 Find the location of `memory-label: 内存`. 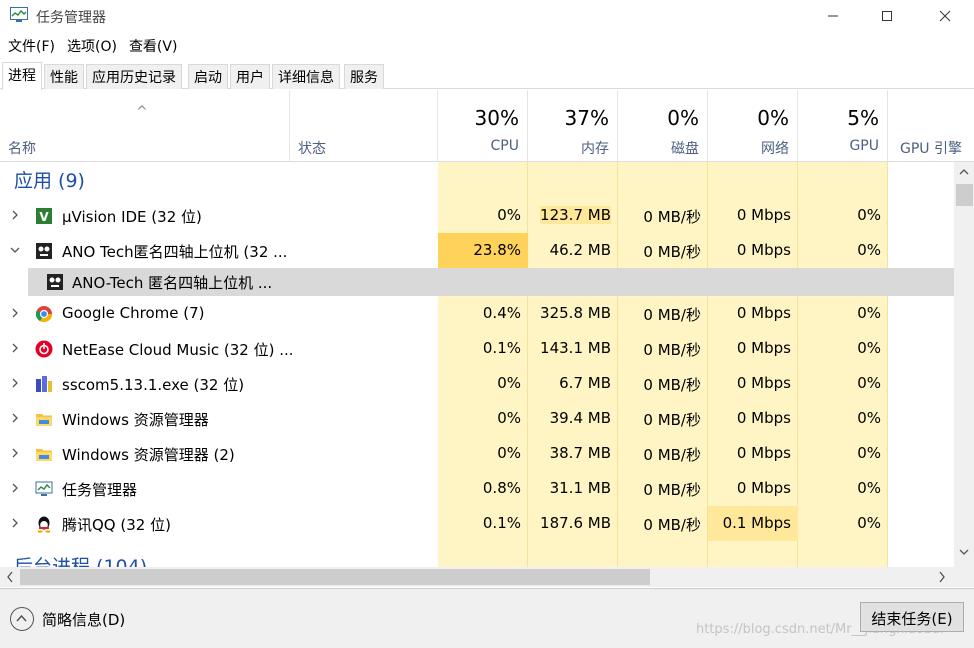

memory-label: 内存 is located at coordinates (595, 149).